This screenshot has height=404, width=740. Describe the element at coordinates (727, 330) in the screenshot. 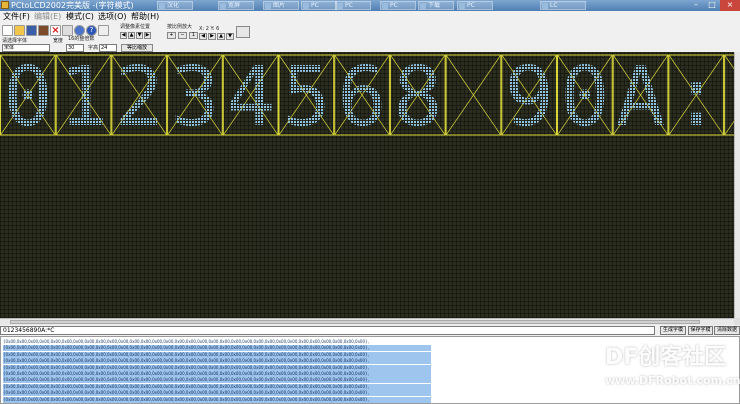

I see `clear-data-button: 清除数据` at that location.